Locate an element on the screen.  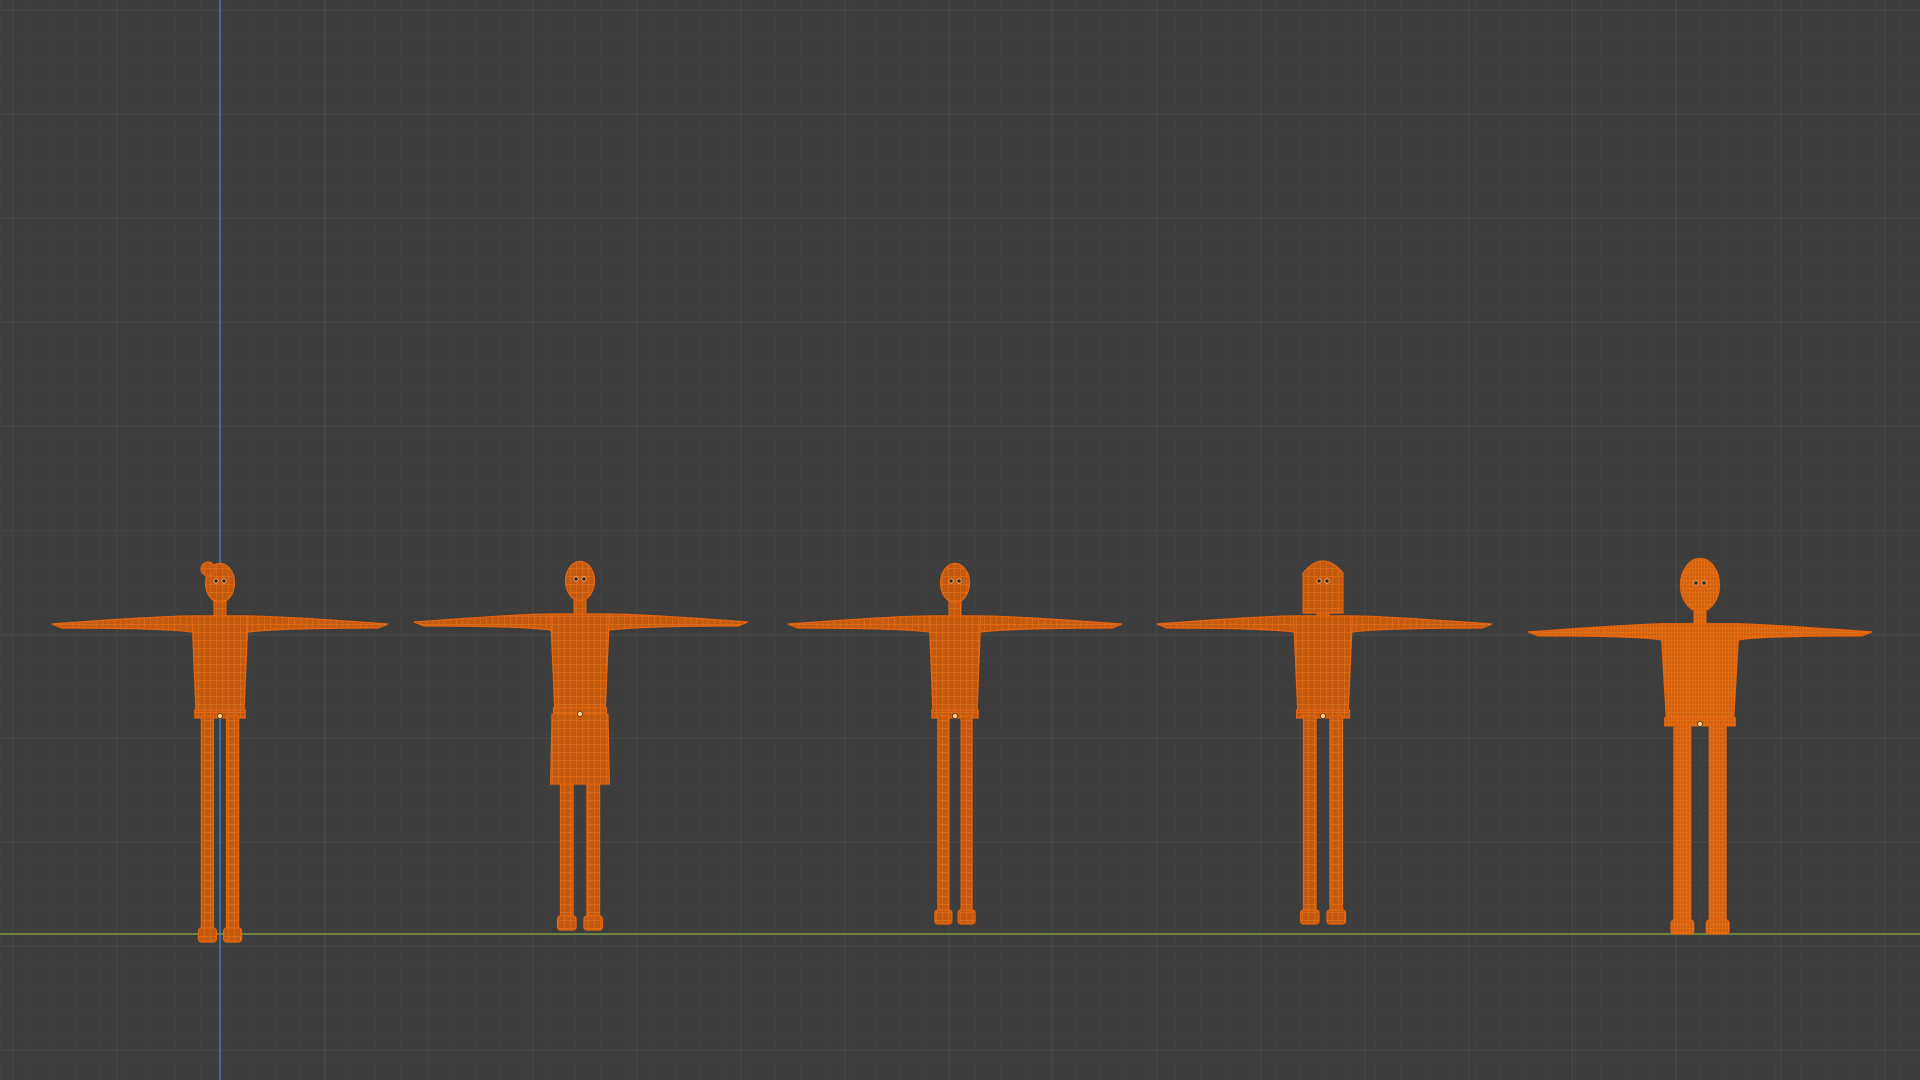
hair-mesh is located at coordinates (1323, 587).